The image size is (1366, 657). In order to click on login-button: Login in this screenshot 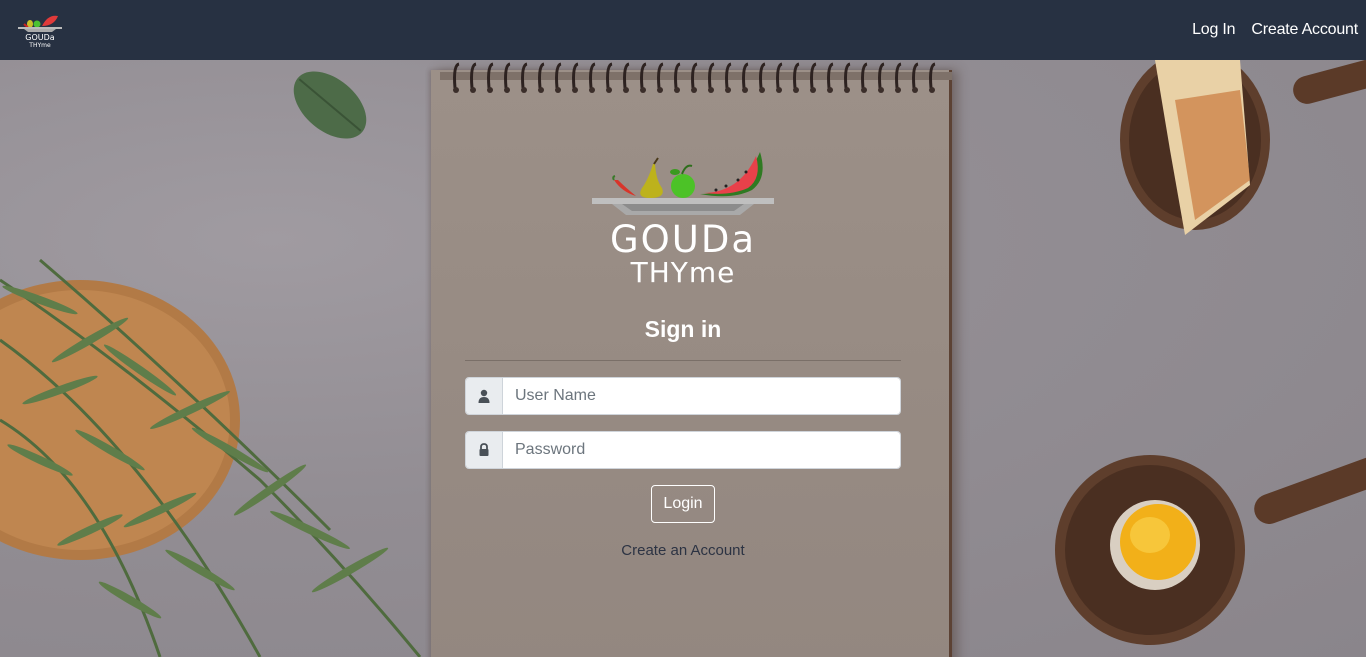, I will do `click(683, 504)`.